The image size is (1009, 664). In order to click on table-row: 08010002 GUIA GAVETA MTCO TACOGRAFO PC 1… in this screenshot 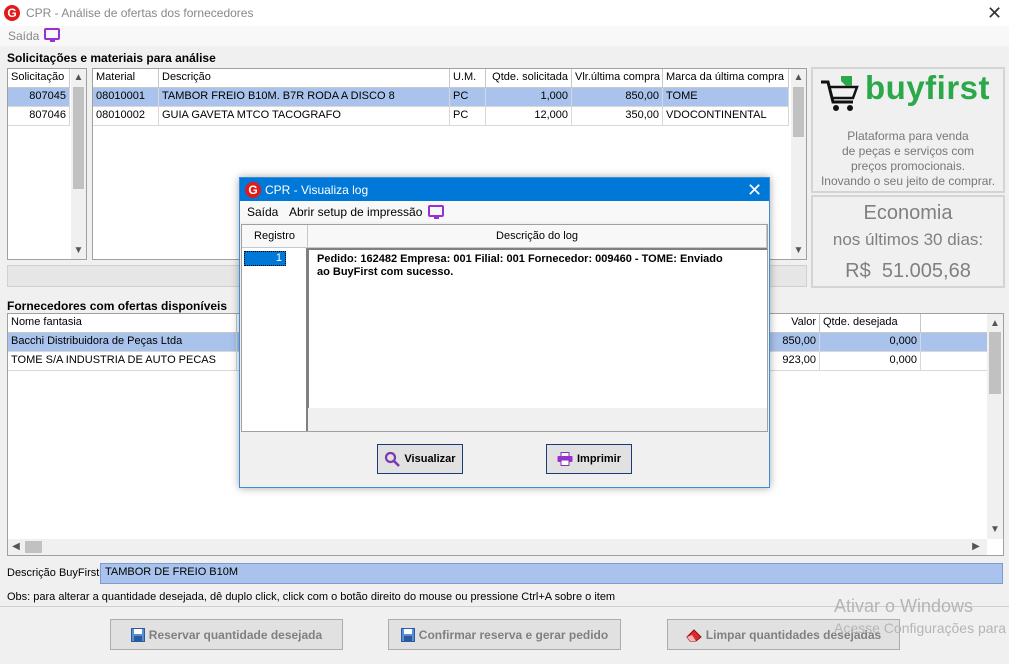, I will do `click(449, 116)`.